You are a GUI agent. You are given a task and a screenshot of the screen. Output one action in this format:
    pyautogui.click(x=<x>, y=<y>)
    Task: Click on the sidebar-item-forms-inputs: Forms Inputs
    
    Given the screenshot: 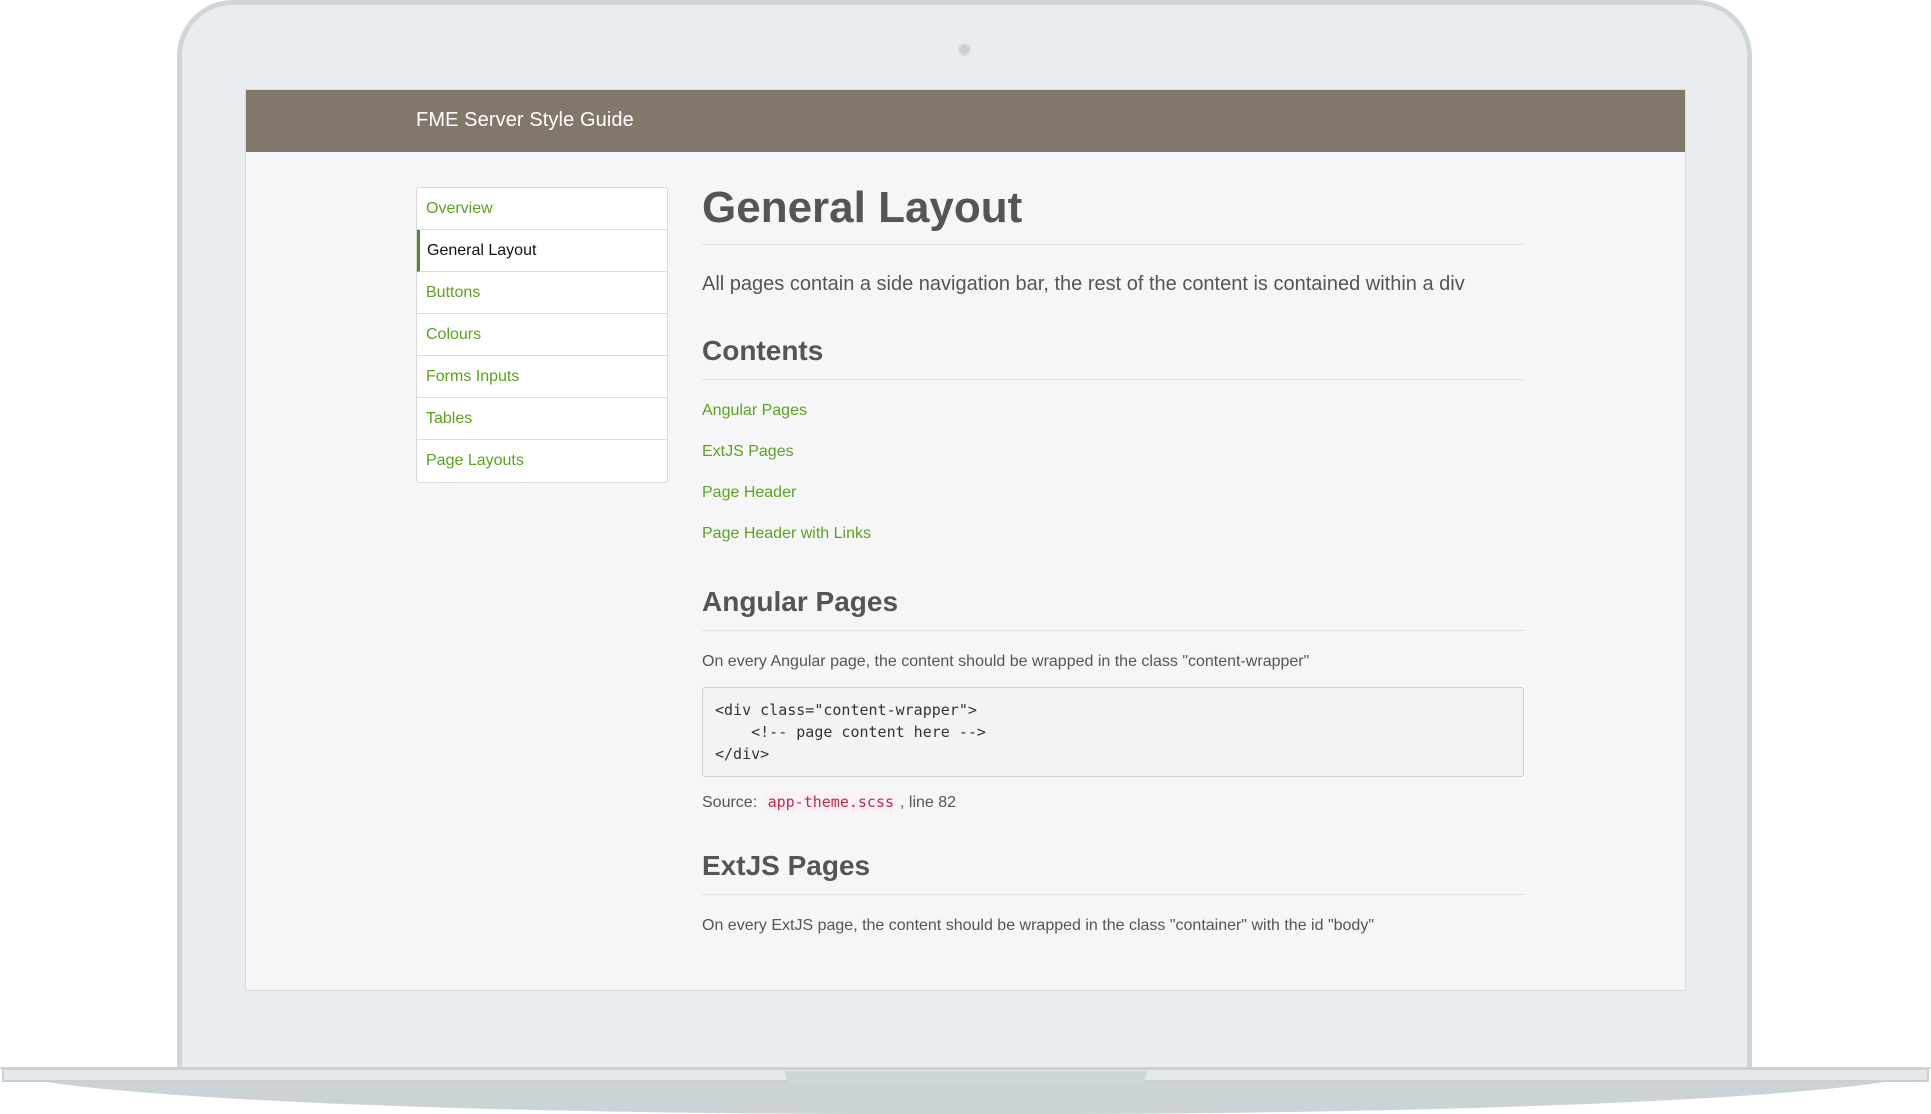 What is the action you would take?
    pyautogui.click(x=542, y=377)
    